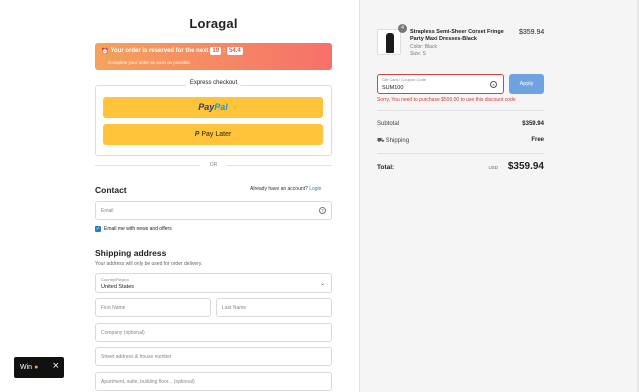 The height and width of the screenshot is (392, 639). What do you see at coordinates (322, 284) in the screenshot?
I see `chevron-down-icon: ⌄` at bounding box center [322, 284].